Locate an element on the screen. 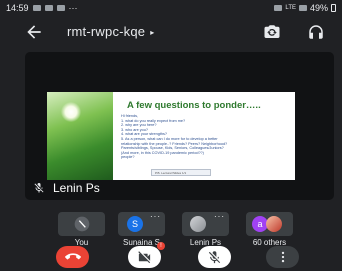  call-controls: ! is located at coordinates (171, 256).